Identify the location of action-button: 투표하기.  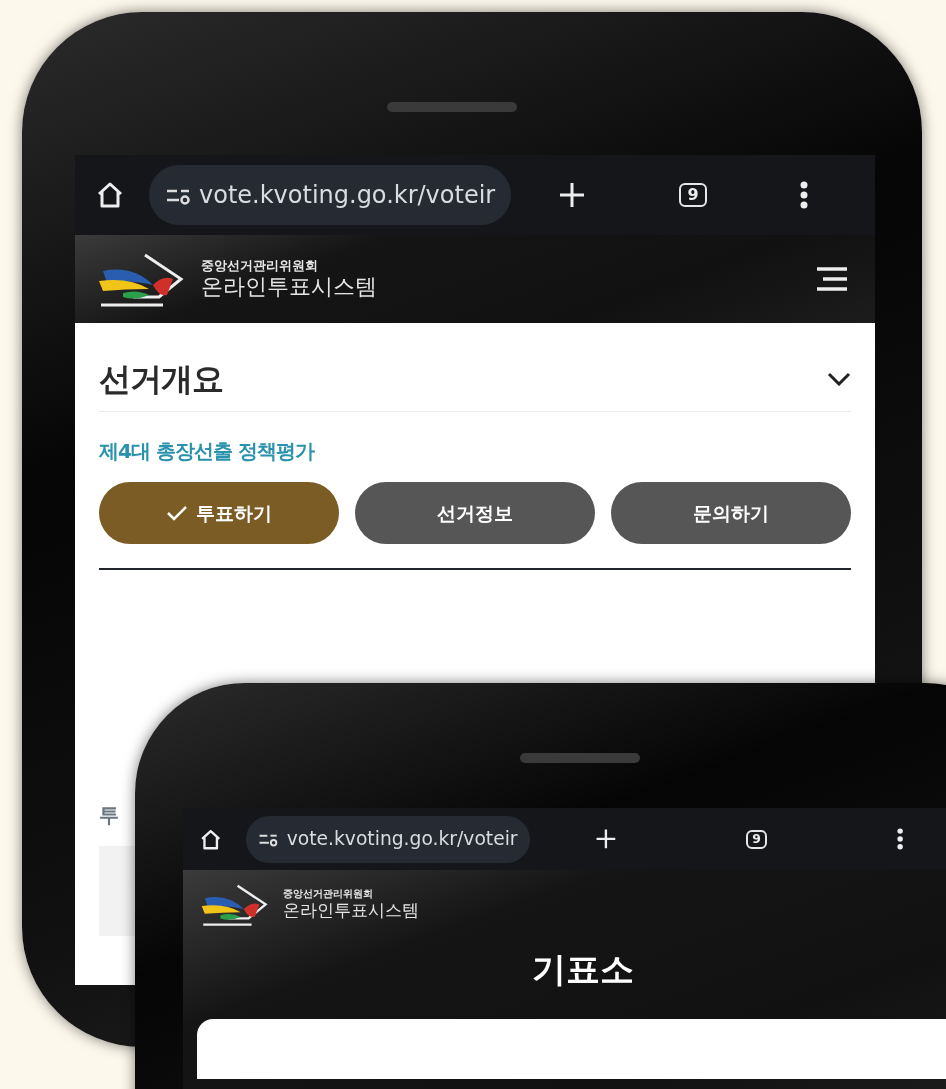
(219, 513).